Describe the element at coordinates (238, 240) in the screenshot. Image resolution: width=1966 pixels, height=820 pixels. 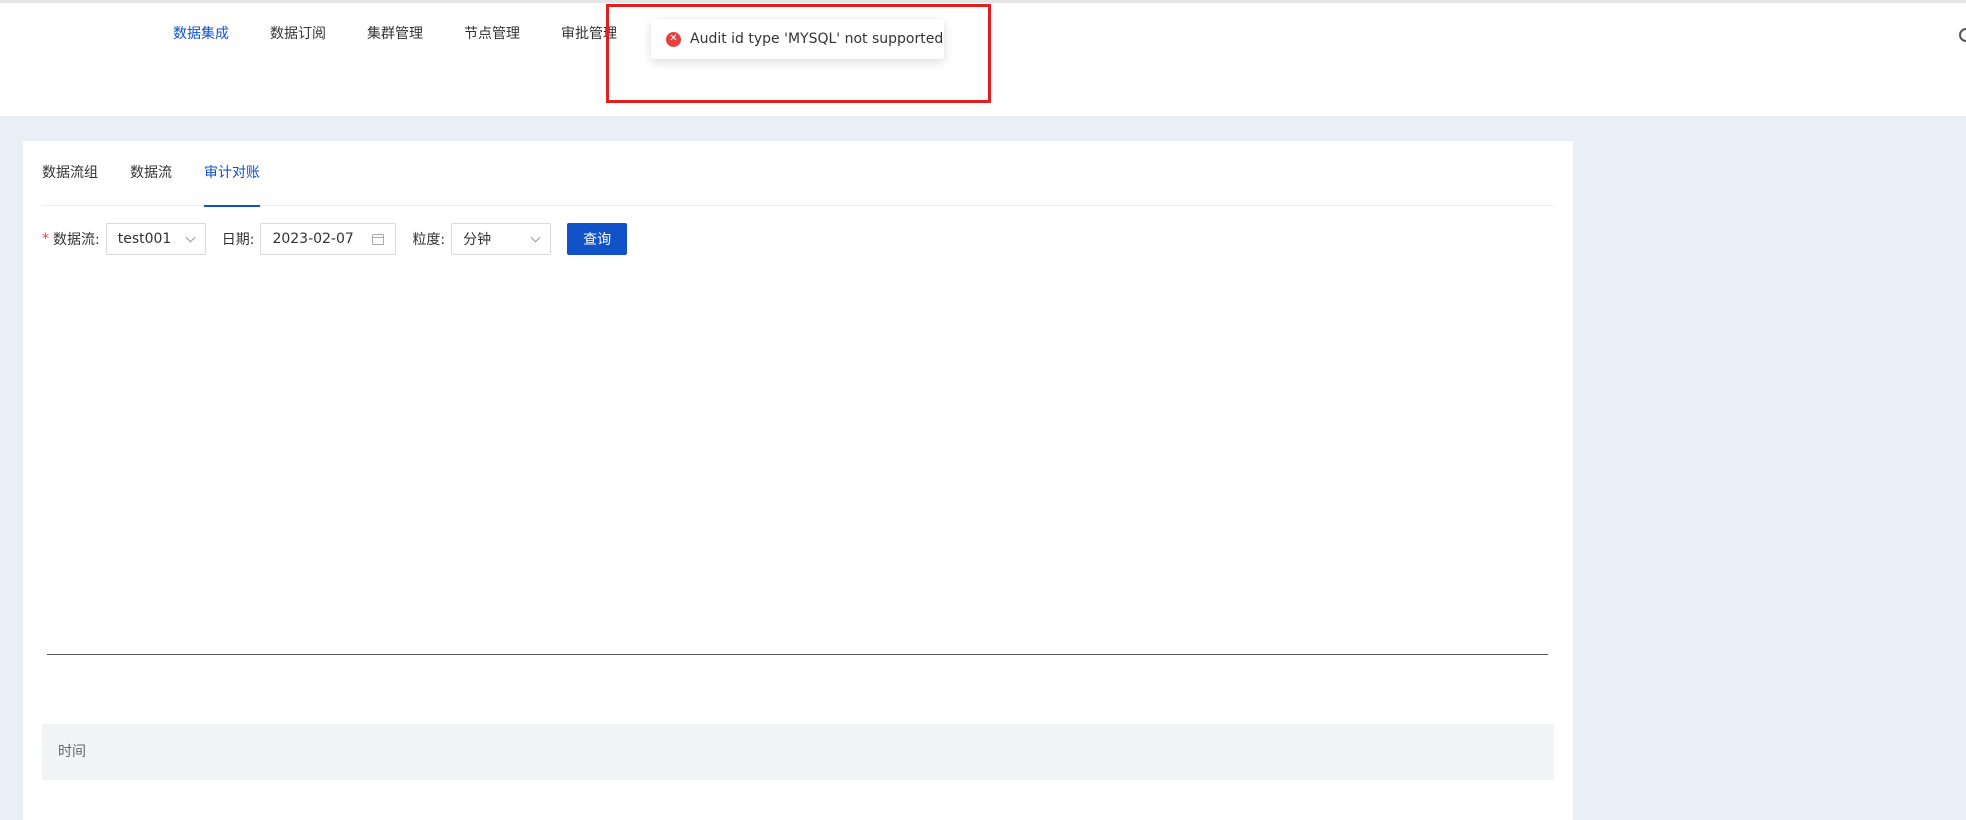
I see `date-label: 日期:` at that location.